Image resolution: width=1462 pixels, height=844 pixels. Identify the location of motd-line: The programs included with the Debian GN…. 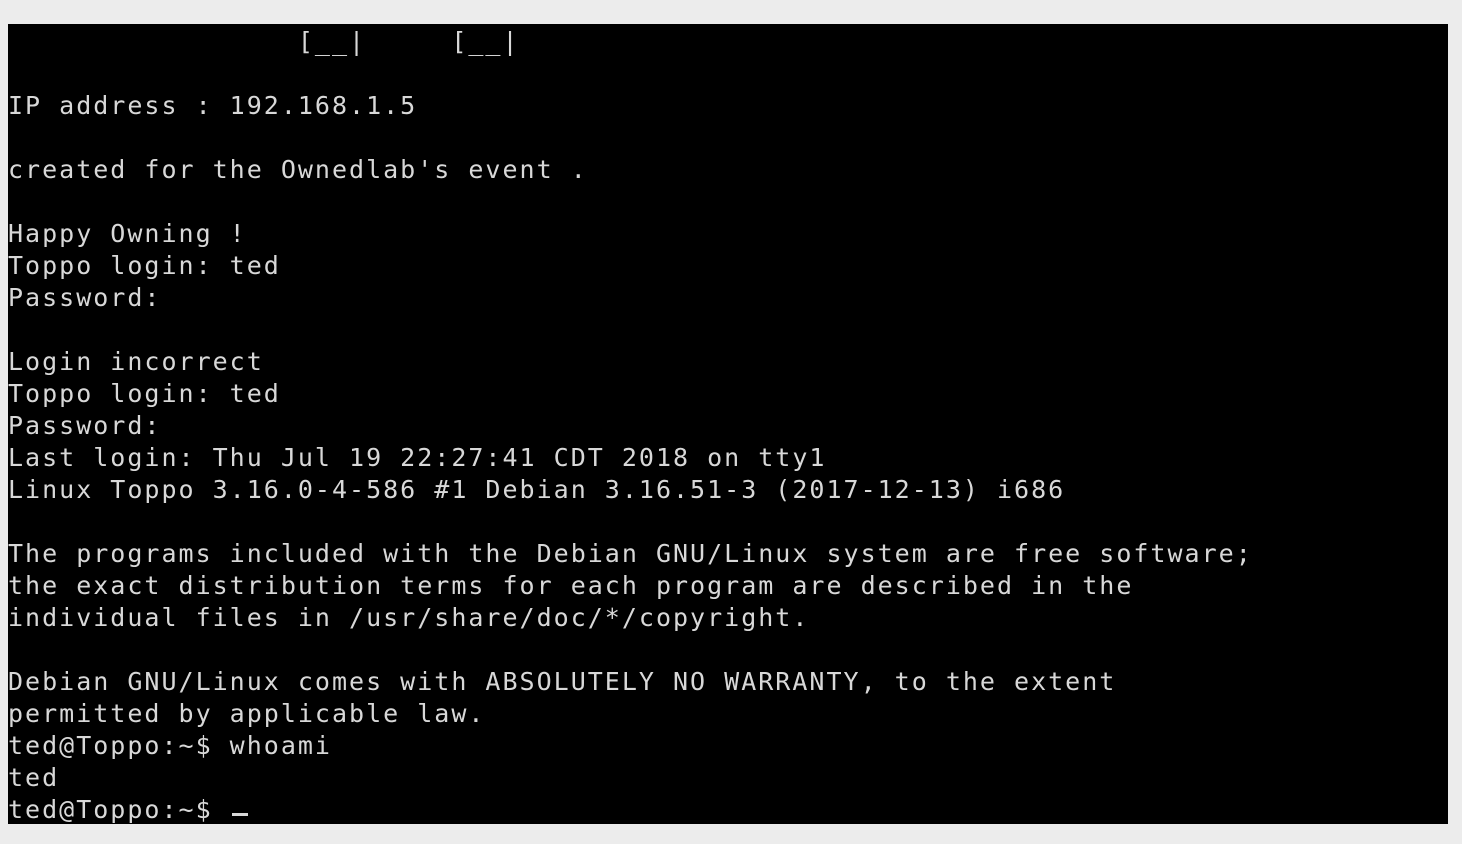
(630, 553).